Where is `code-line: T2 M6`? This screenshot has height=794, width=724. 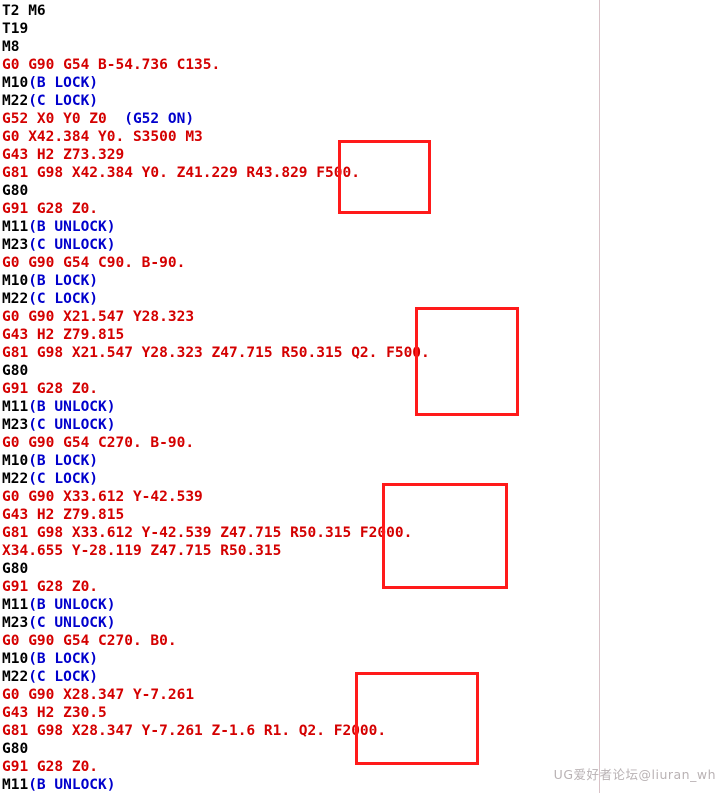 code-line: T2 M6 is located at coordinates (363, 11).